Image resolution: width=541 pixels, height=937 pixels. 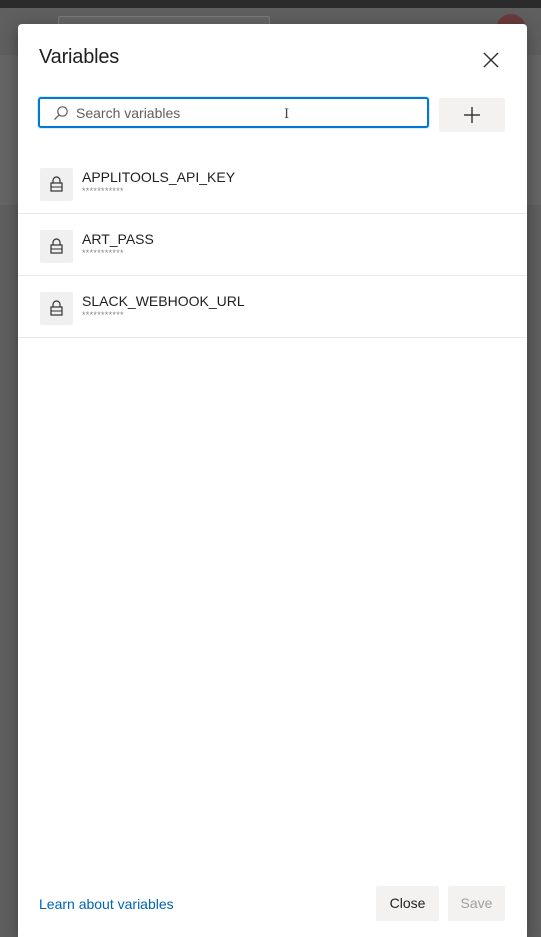 I want to click on text-cursor-icon: I, so click(x=287, y=114).